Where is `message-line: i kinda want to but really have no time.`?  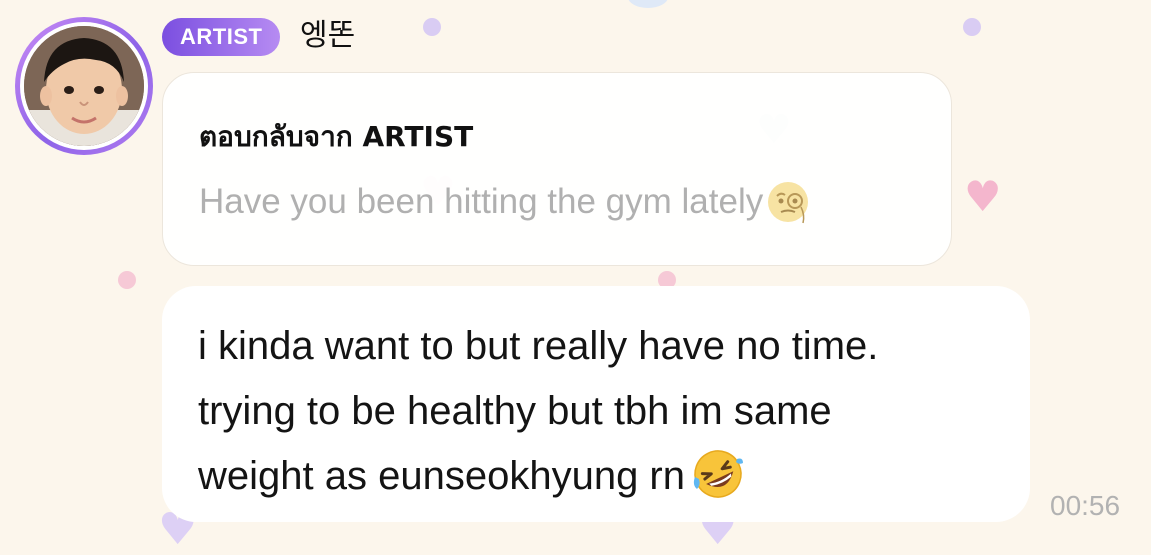 message-line: i kinda want to but really have no time. is located at coordinates (538, 346).